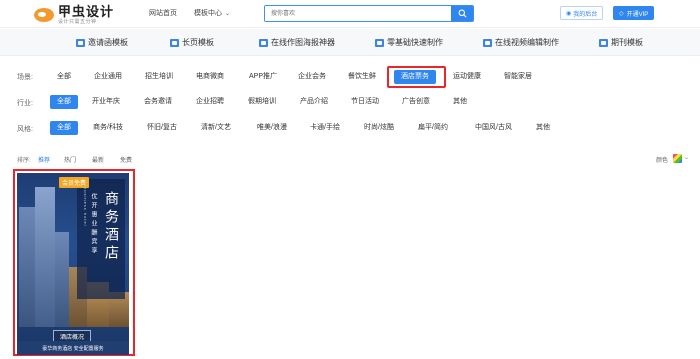 This screenshot has height=359, width=700. Describe the element at coordinates (24, 161) in the screenshot. I see `sort-label: 排序:` at that location.